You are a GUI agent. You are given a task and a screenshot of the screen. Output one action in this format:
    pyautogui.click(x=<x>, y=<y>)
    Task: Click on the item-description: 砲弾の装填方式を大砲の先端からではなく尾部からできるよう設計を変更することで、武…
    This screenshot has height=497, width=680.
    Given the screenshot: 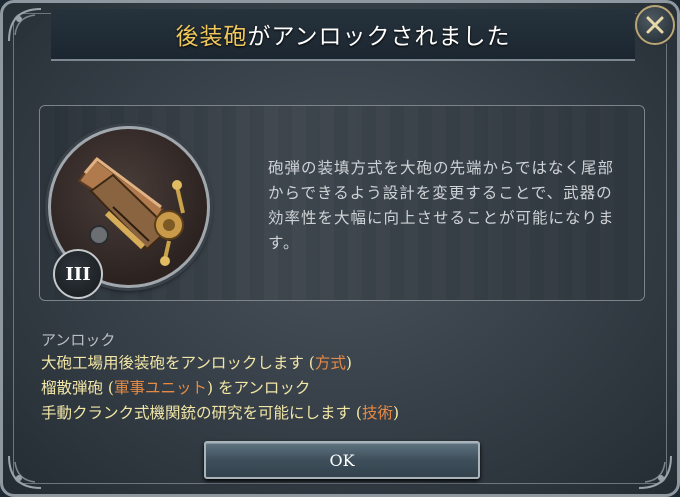 What is the action you would take?
    pyautogui.click(x=441, y=205)
    